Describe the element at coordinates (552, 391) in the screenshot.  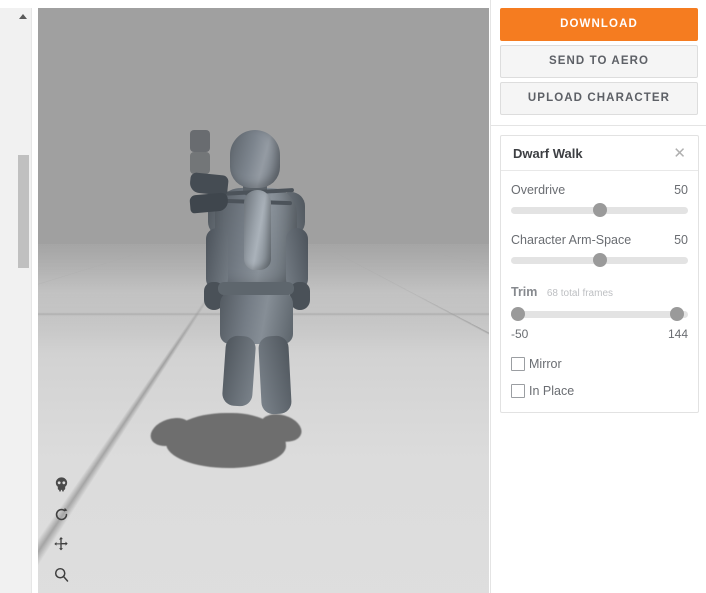
I see `in-place-label: In Place` at that location.